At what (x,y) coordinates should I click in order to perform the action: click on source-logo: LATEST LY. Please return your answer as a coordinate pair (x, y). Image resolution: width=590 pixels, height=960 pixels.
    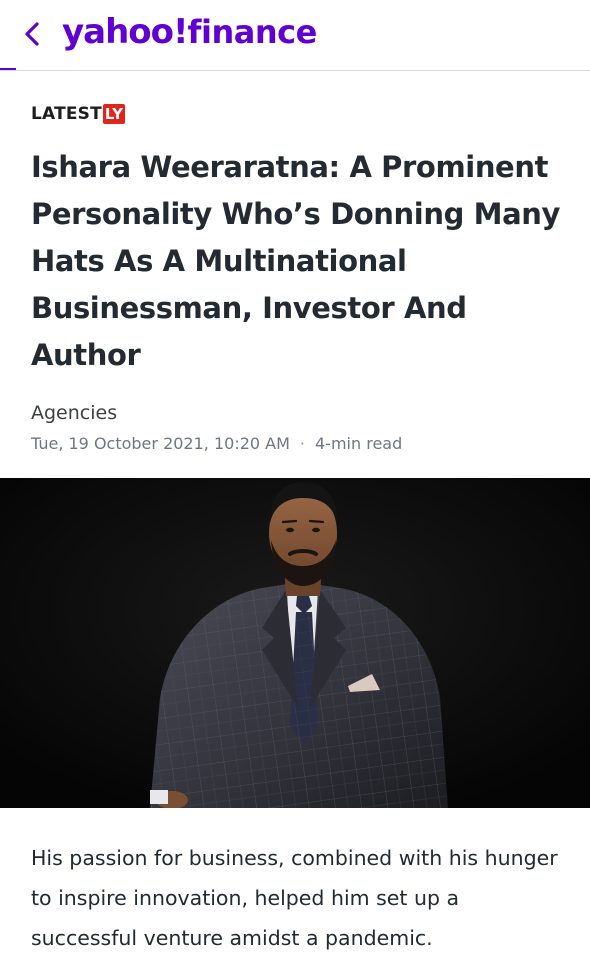
    Looking at the image, I should click on (78, 114).